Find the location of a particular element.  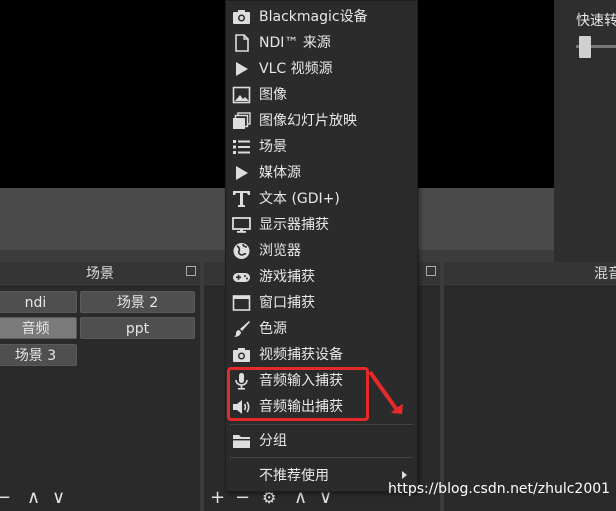

menu-item-label: 分组 is located at coordinates (273, 441).